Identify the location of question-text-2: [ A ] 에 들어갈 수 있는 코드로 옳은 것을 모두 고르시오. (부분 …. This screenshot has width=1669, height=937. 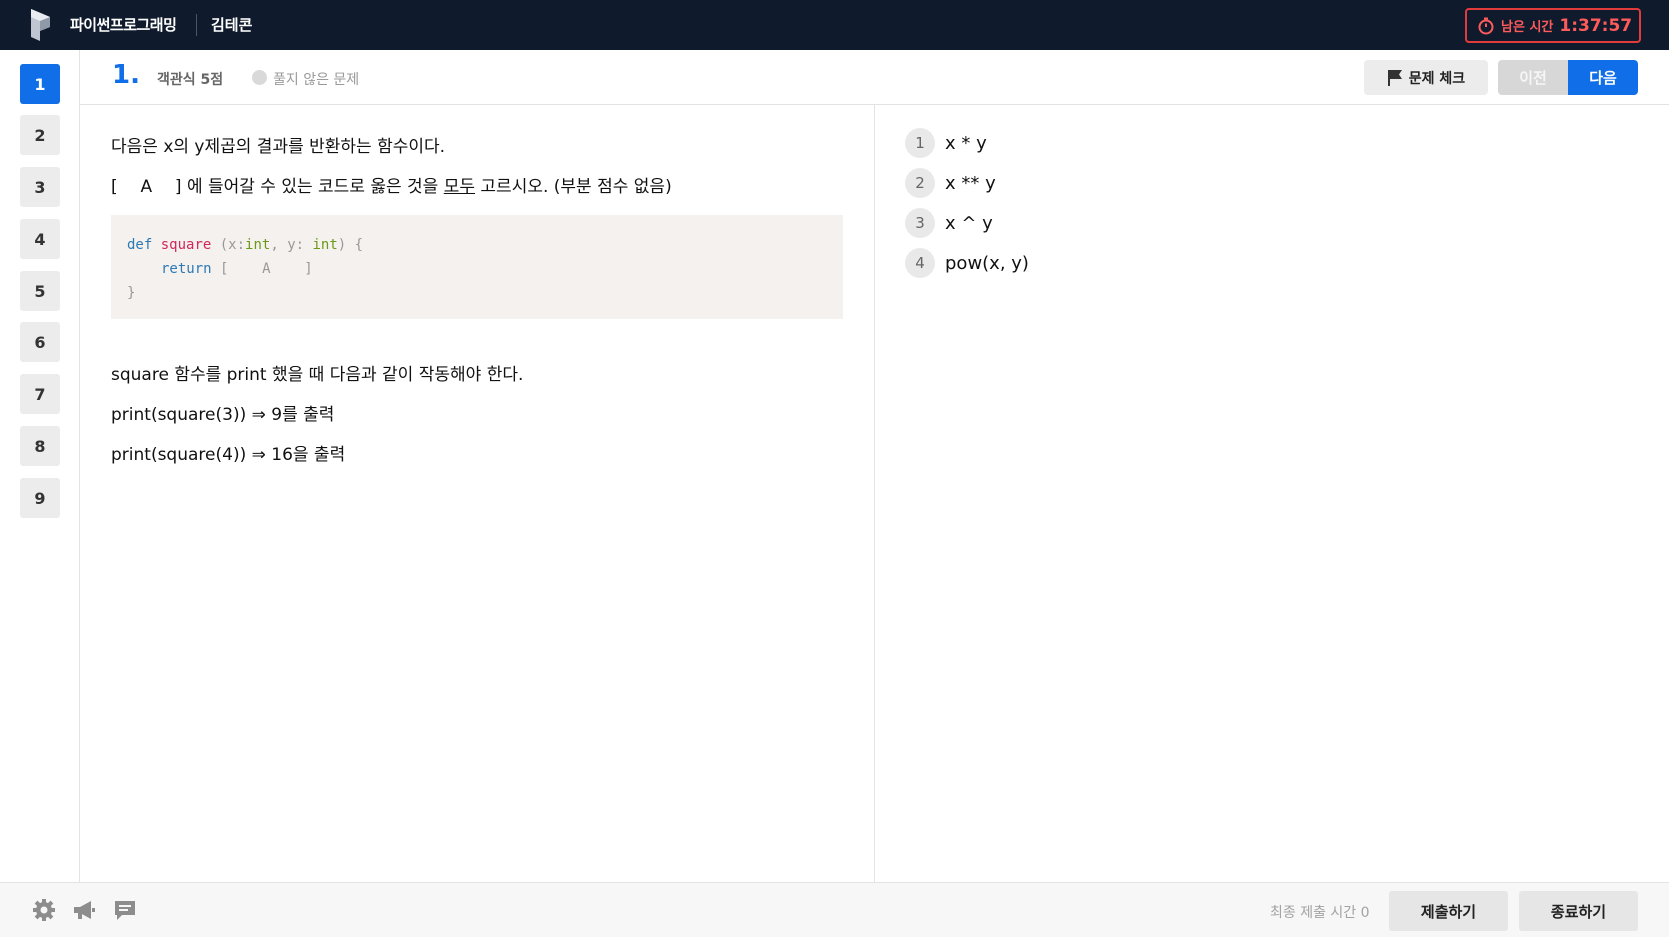
(391, 184).